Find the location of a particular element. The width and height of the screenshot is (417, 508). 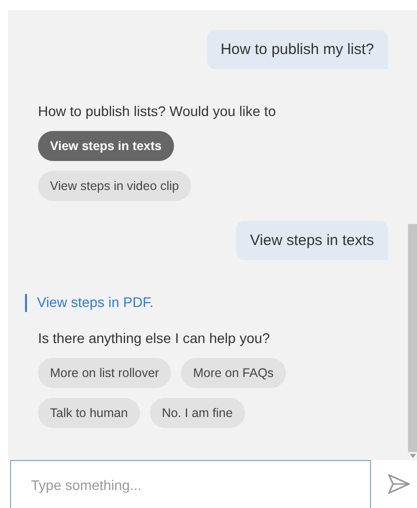

reply-chip: No. I am fine is located at coordinates (197, 413).